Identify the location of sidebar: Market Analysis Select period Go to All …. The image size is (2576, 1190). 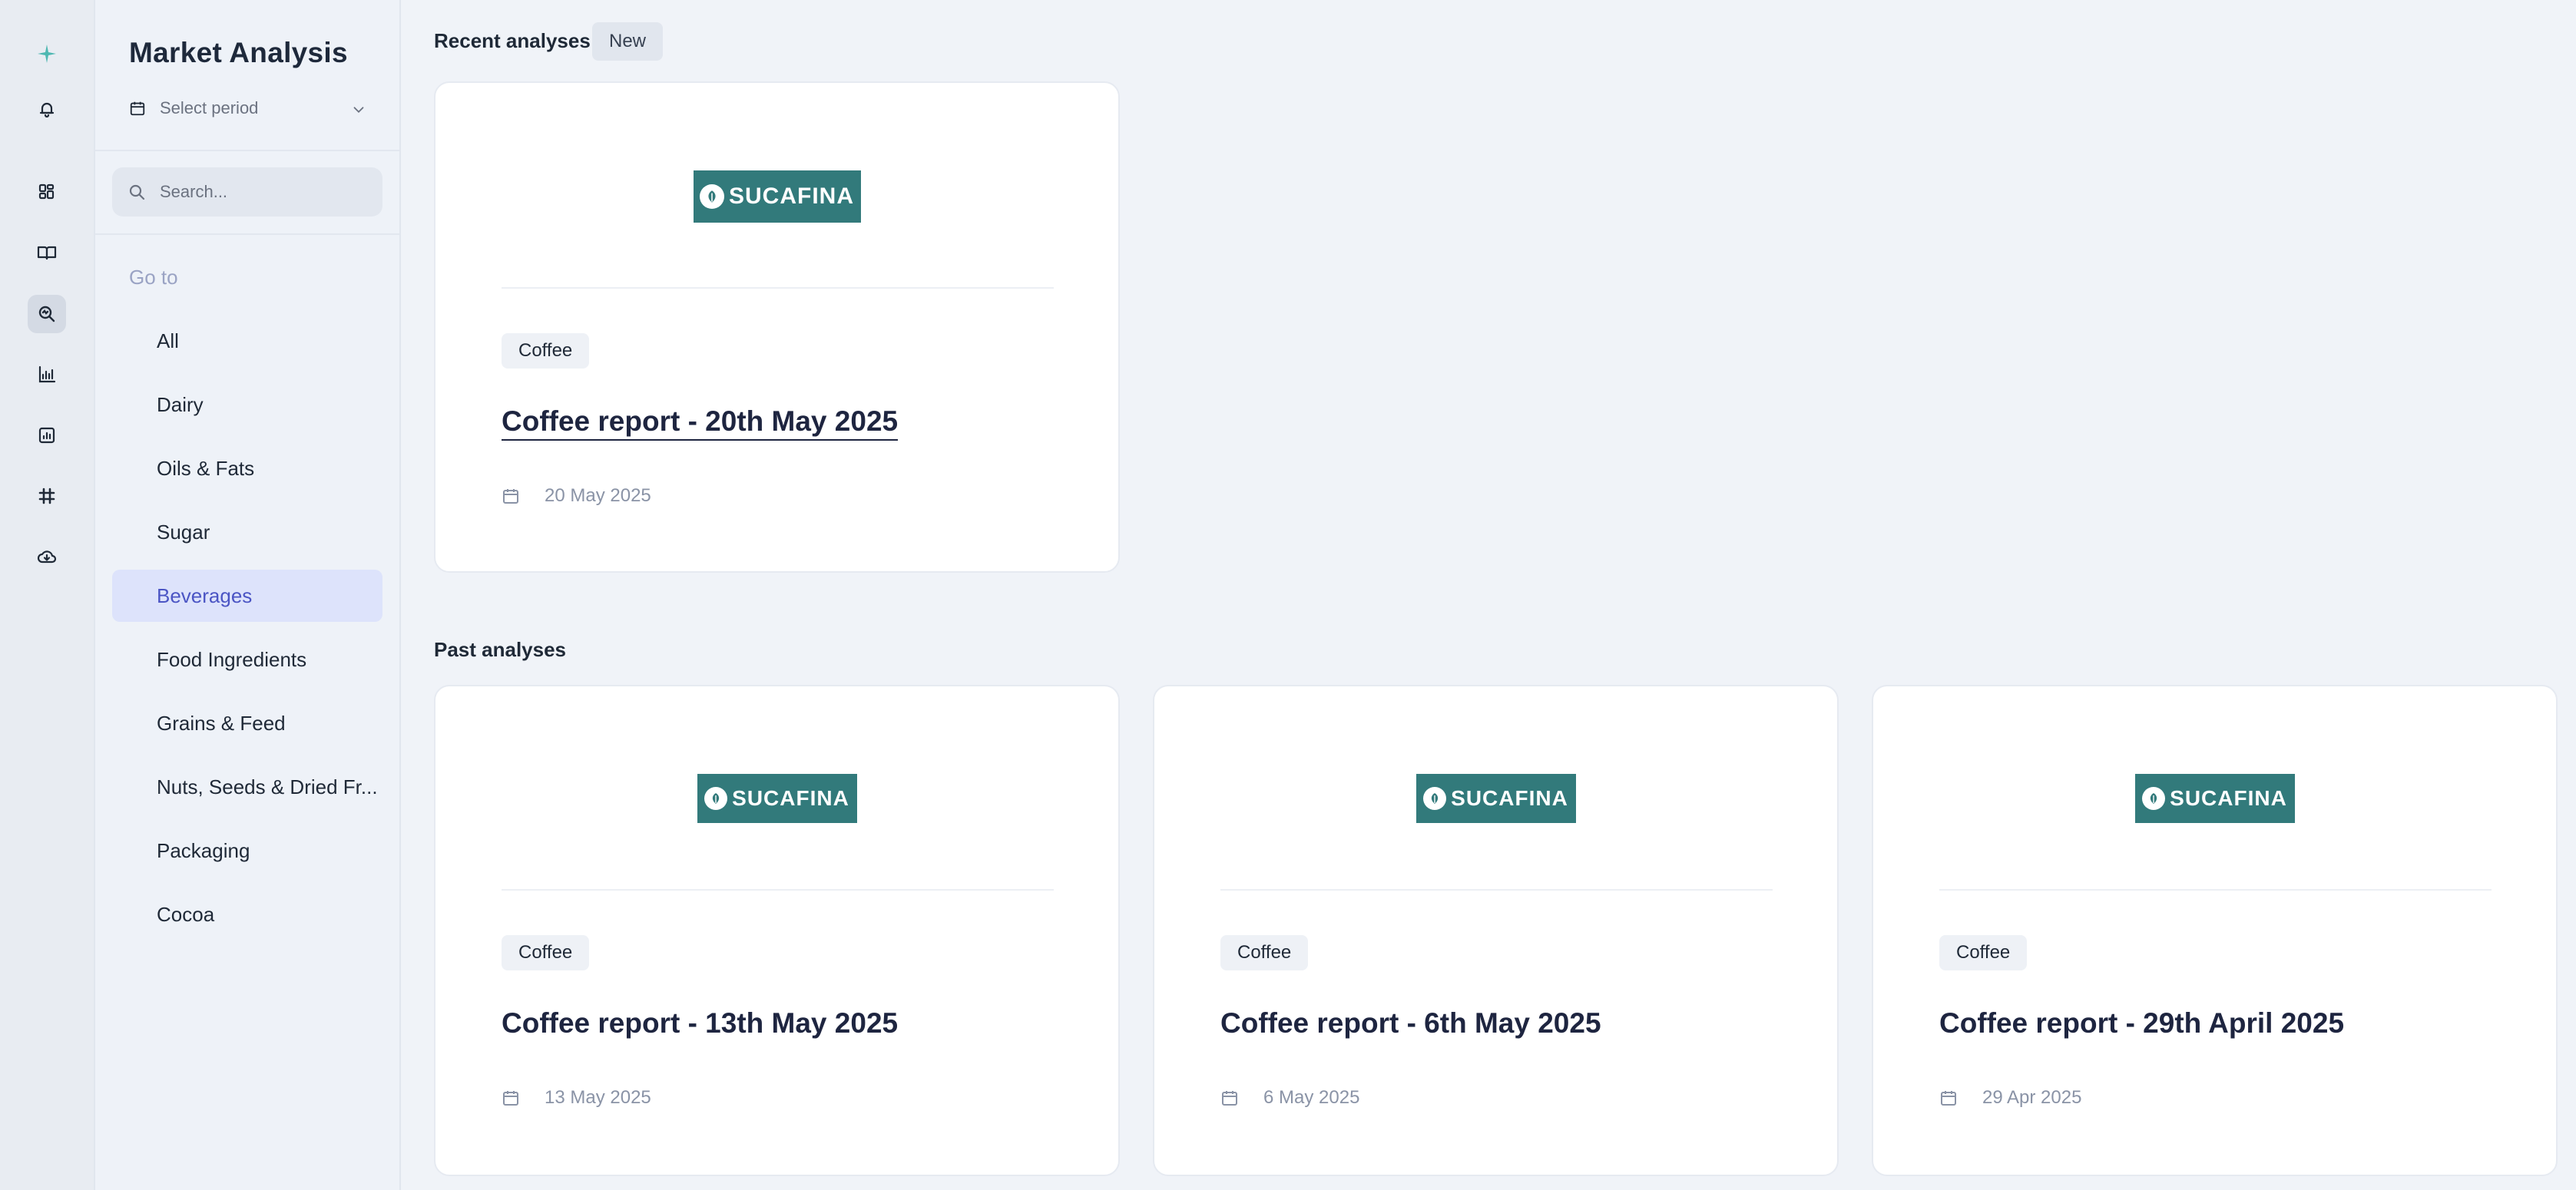
(248, 595).